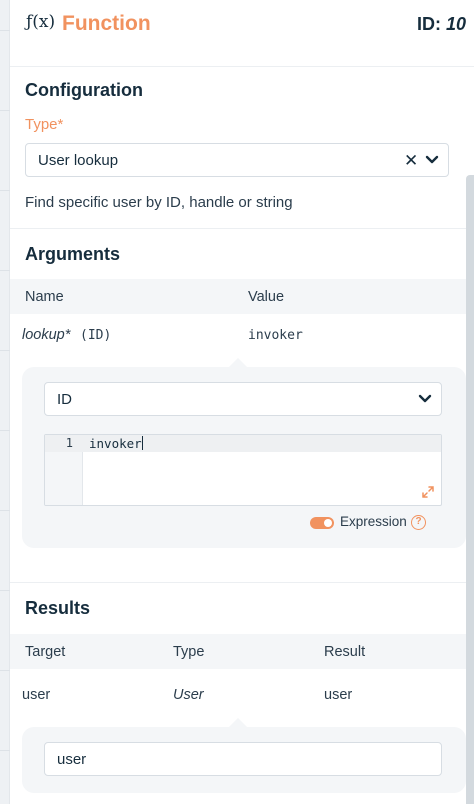 The image size is (474, 804). Describe the element at coordinates (64, 399) in the screenshot. I see `value-type-select-value: ID` at that location.